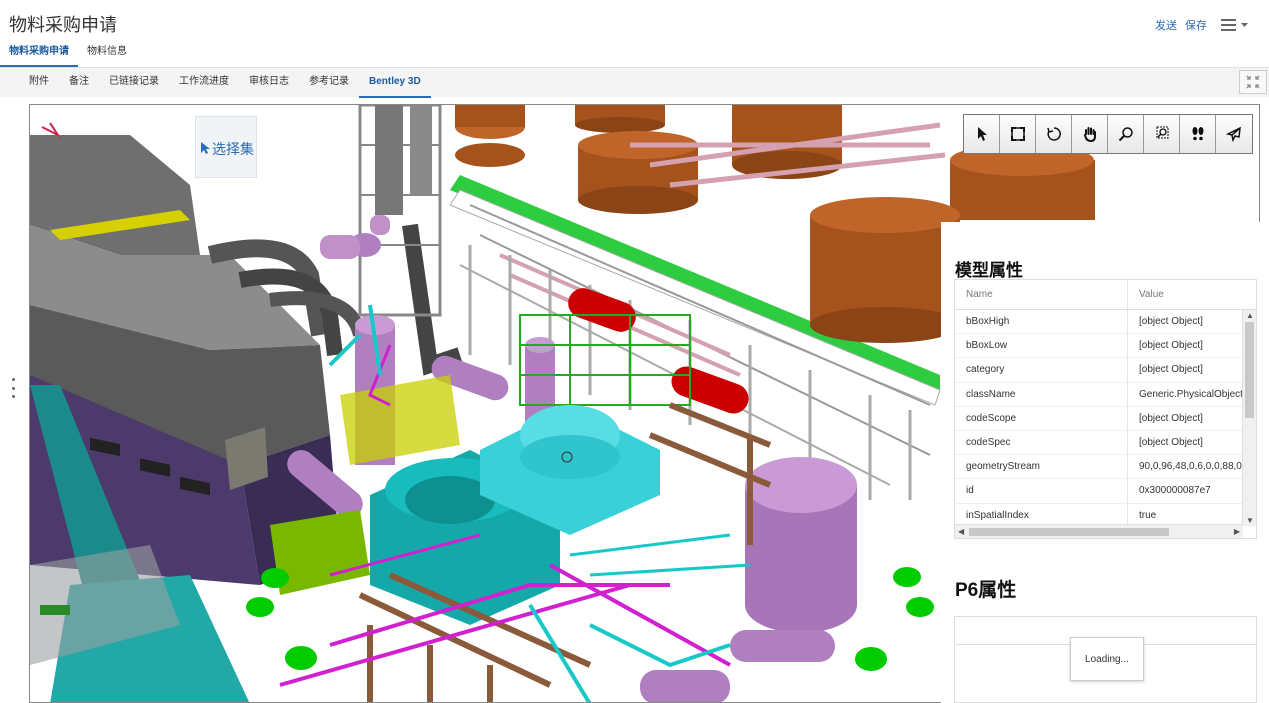  I want to click on send-button: 发送, so click(1166, 25).